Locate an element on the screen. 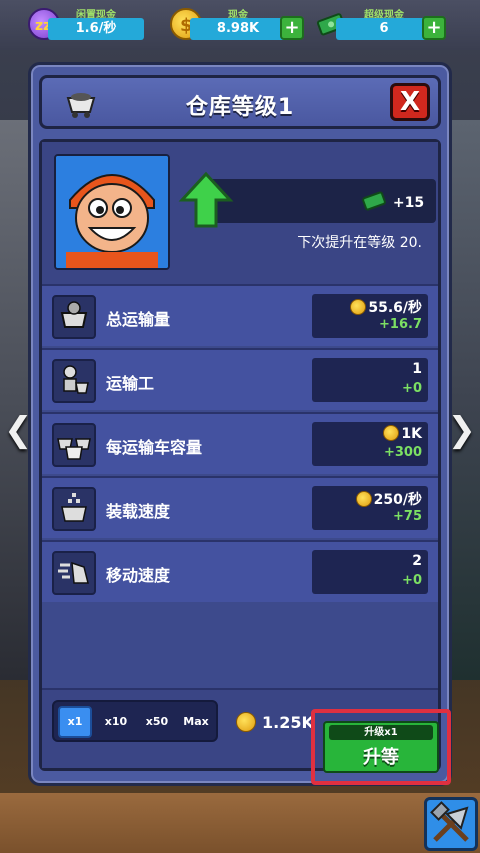 This screenshot has width=480, height=853. scene-ground is located at coordinates (240, 823).